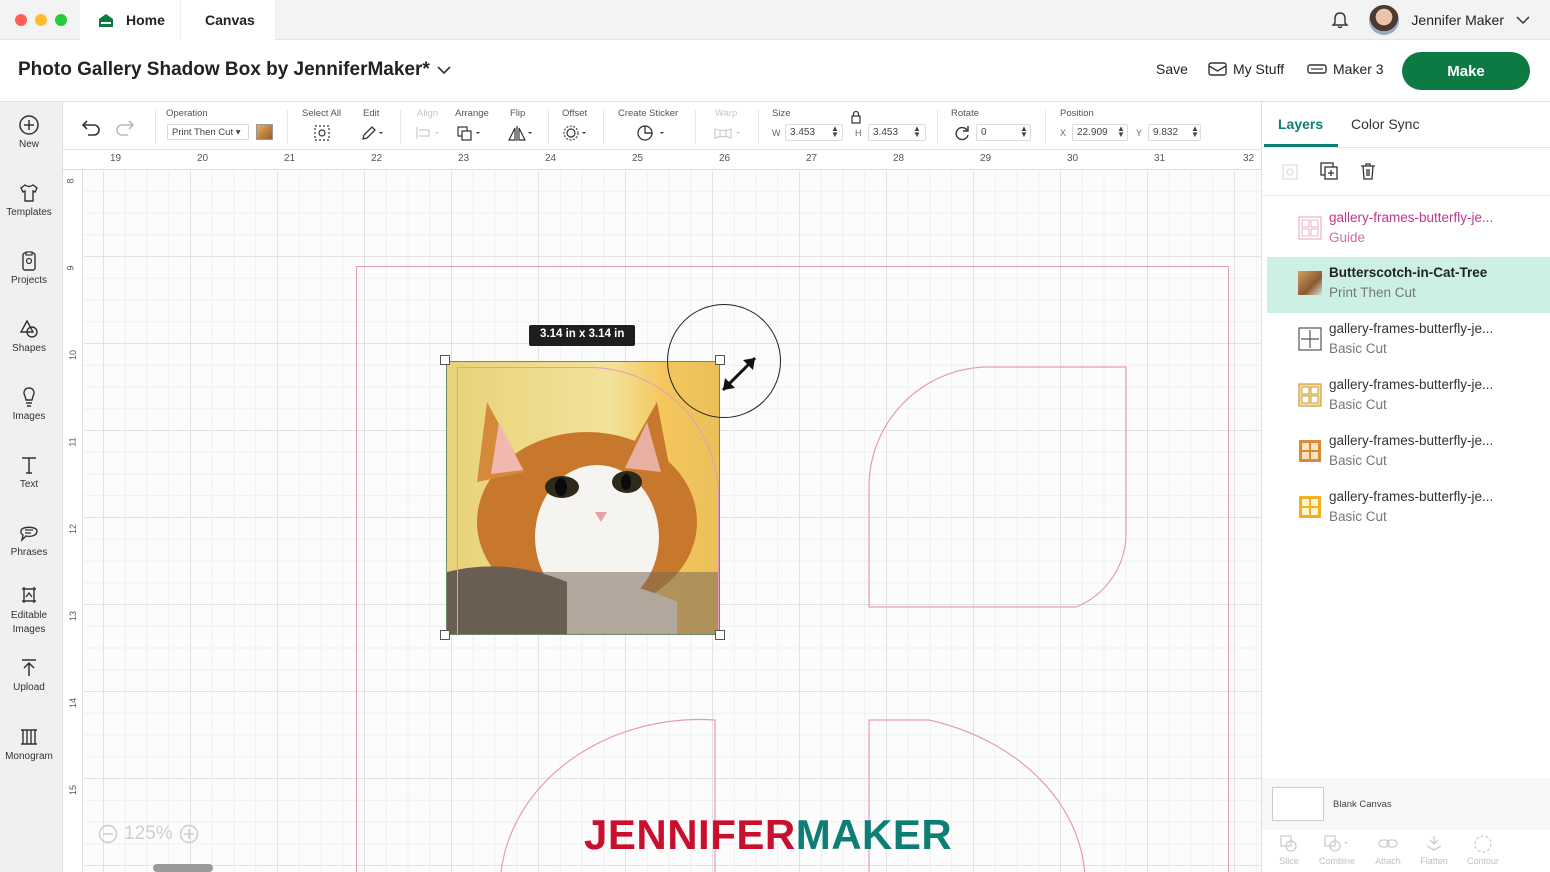 This screenshot has width=1550, height=872. Describe the element at coordinates (1408, 230) in the screenshot. I see `layer-item: gallery-frames-butterfly-je... Guide` at that location.